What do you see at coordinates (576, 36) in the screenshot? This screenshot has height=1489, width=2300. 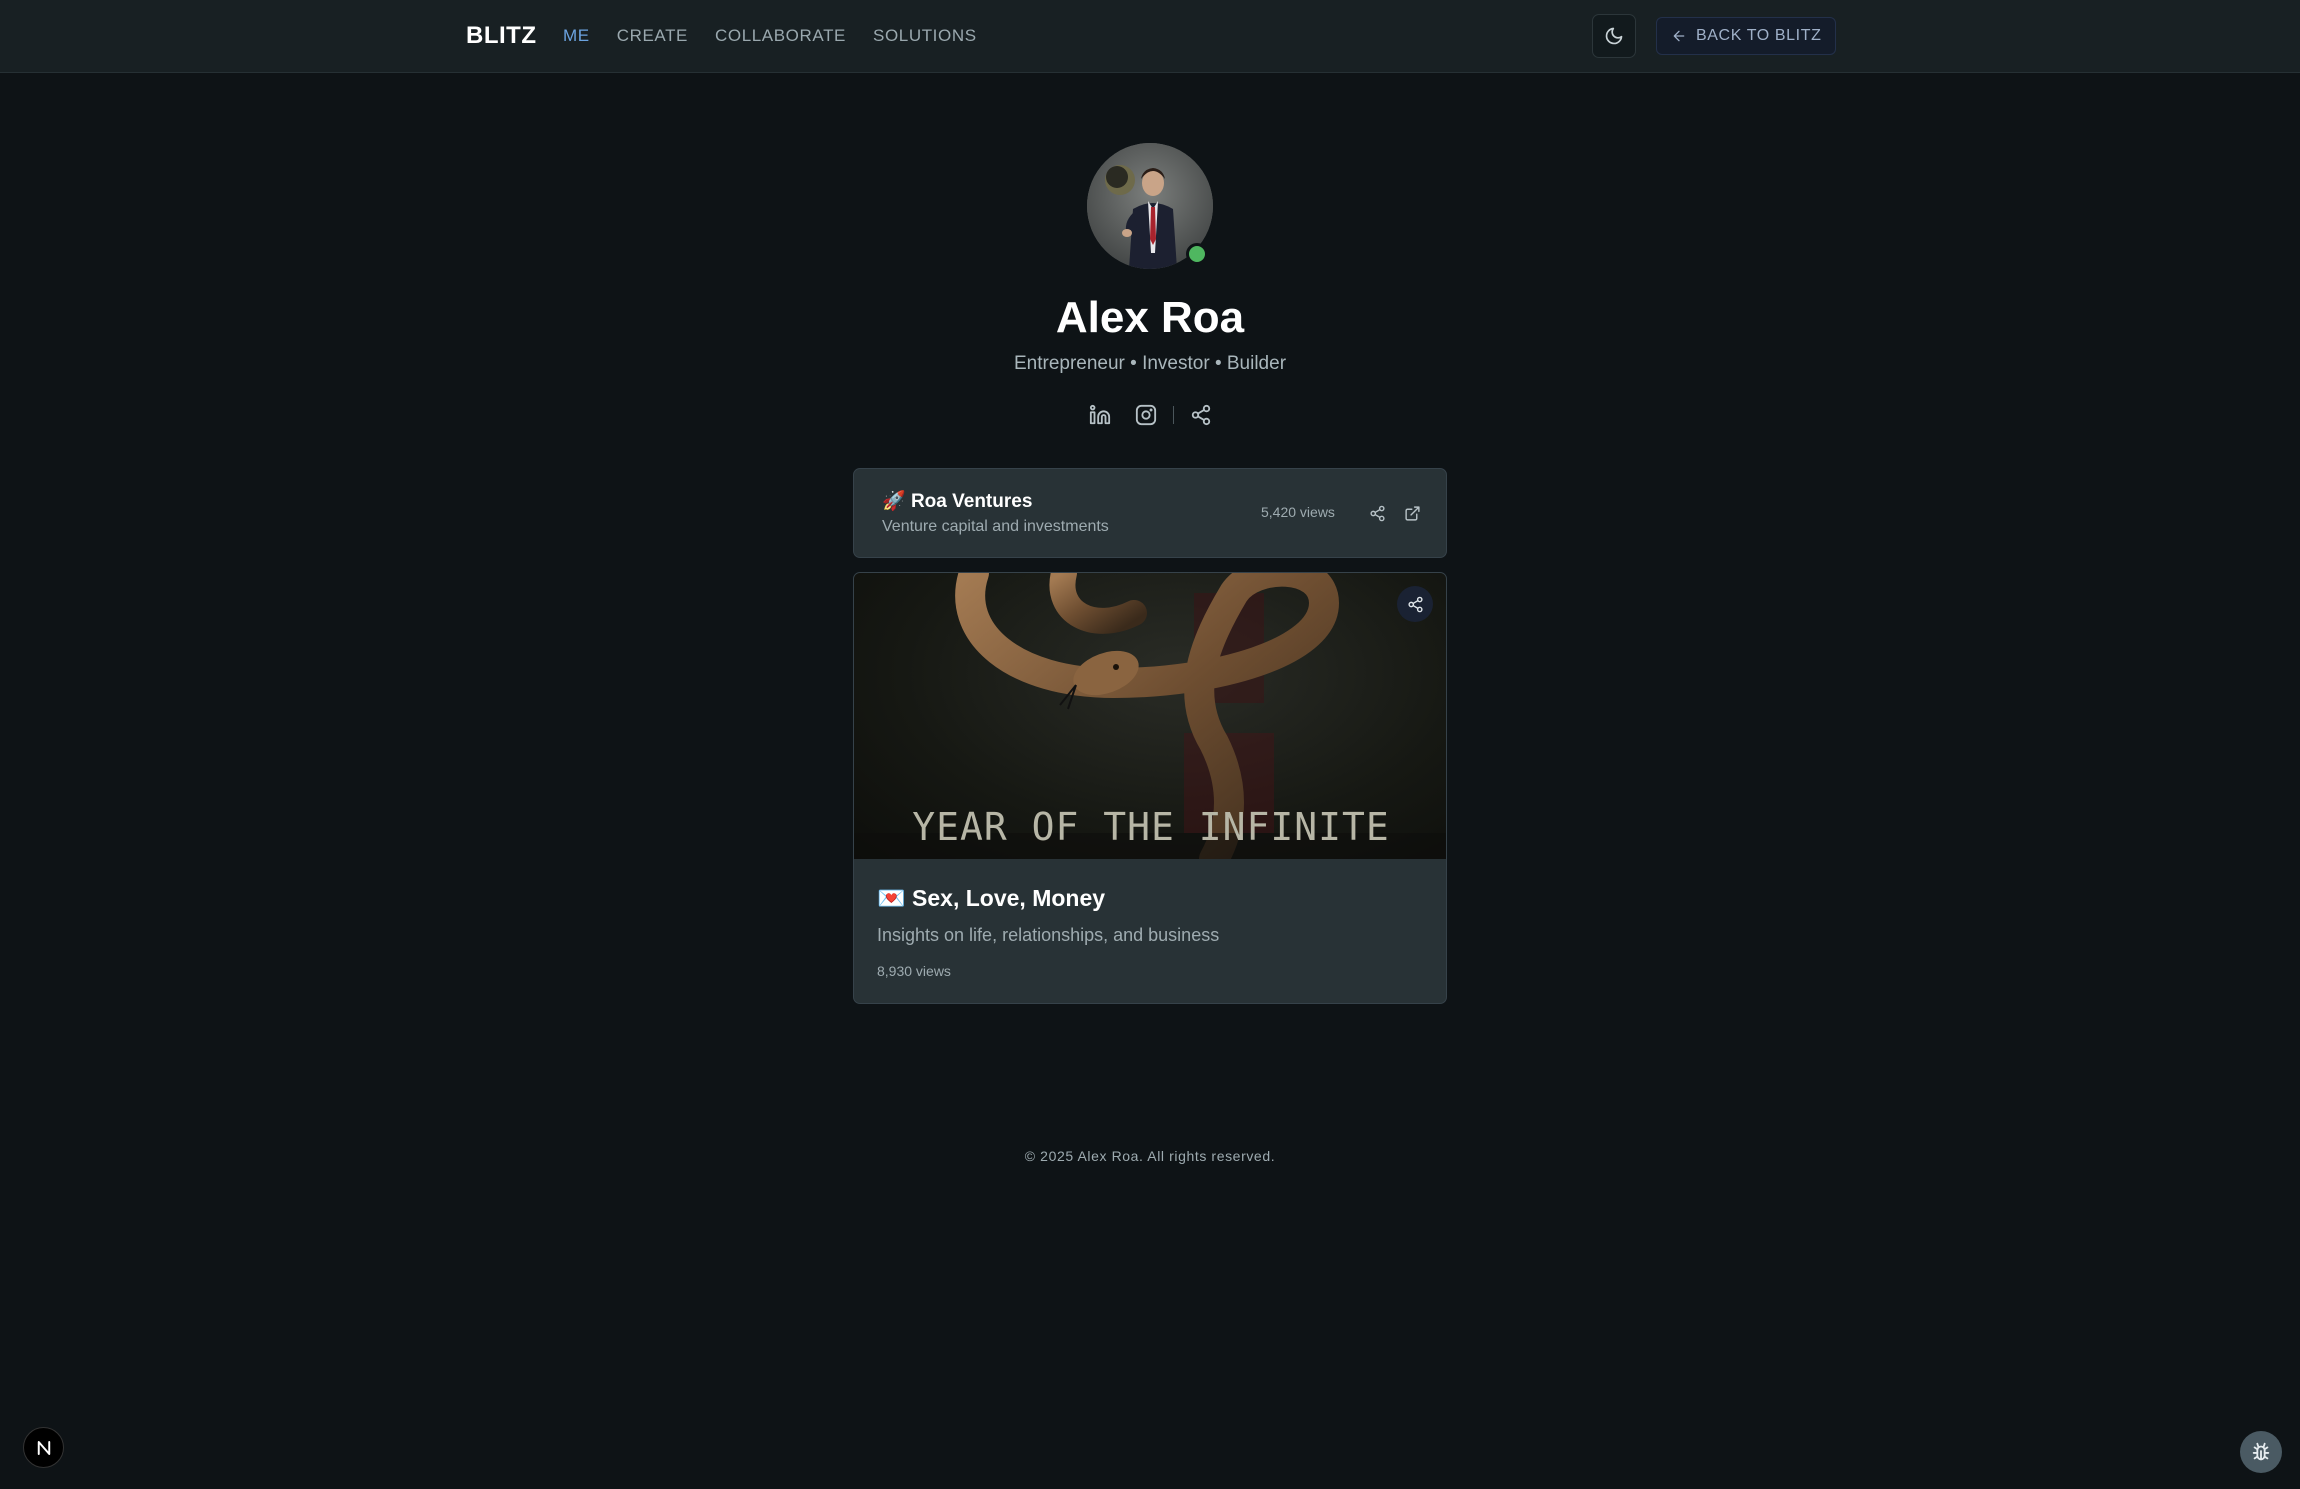 I see `nav-item-me: ME` at bounding box center [576, 36].